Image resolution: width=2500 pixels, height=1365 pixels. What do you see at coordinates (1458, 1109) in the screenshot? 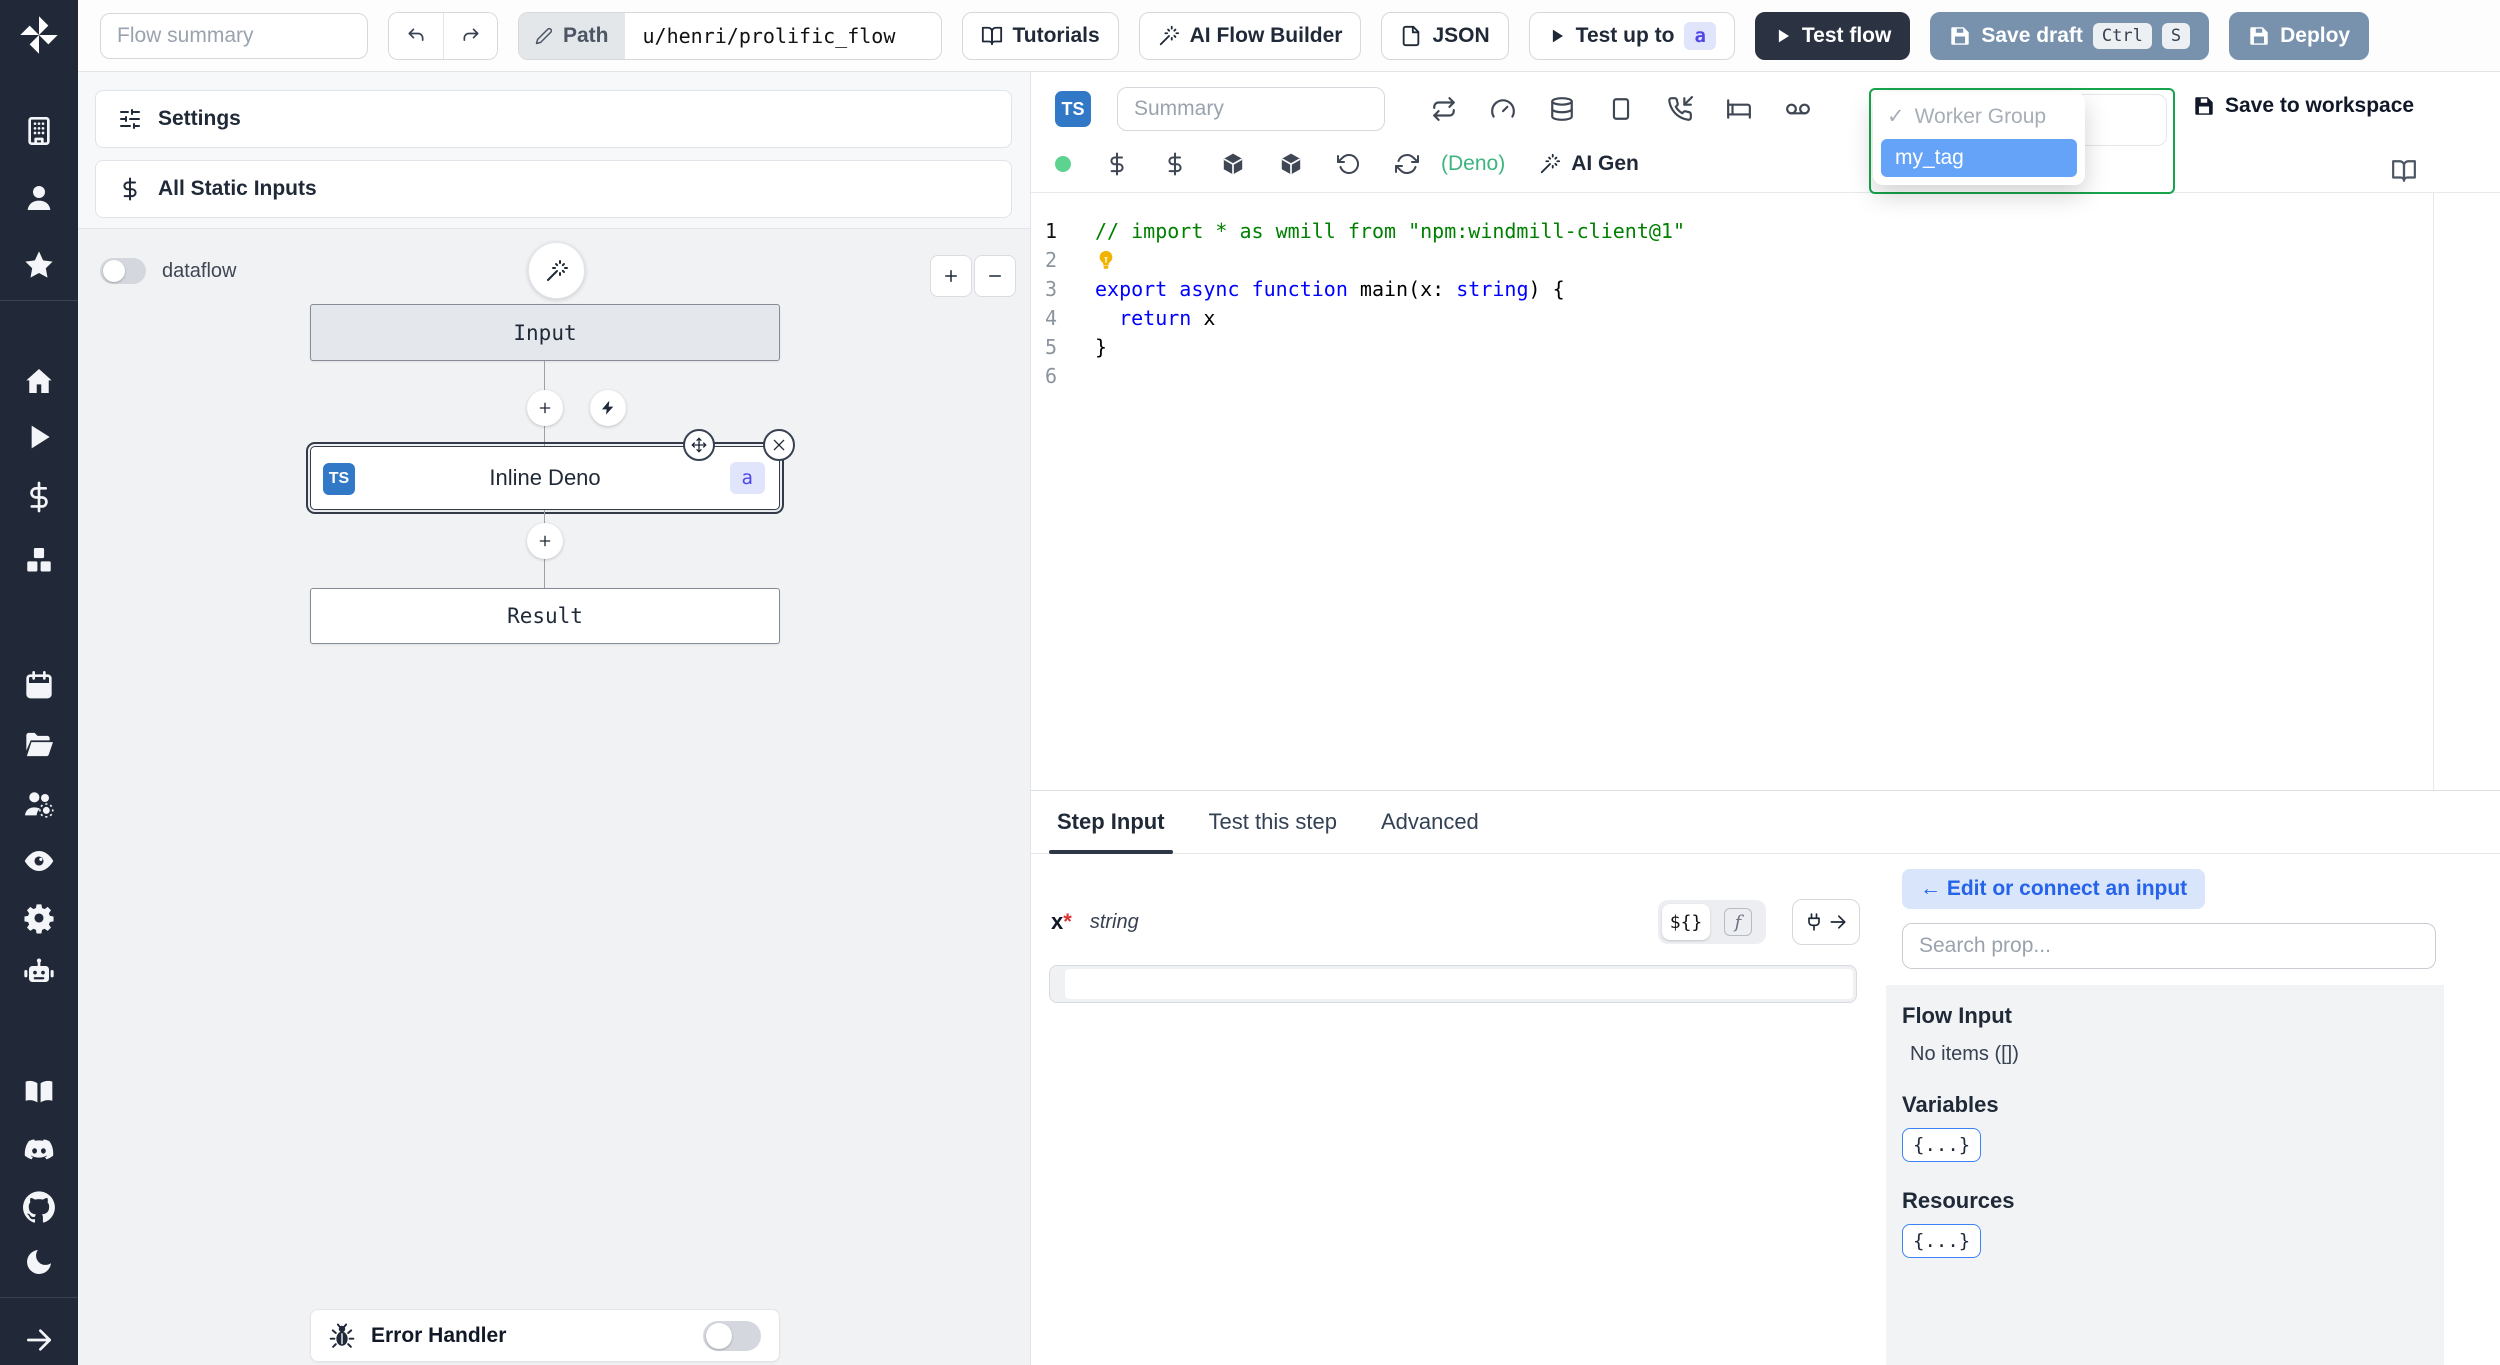
I see `step-input-form: x * string ${} f` at bounding box center [1458, 1109].